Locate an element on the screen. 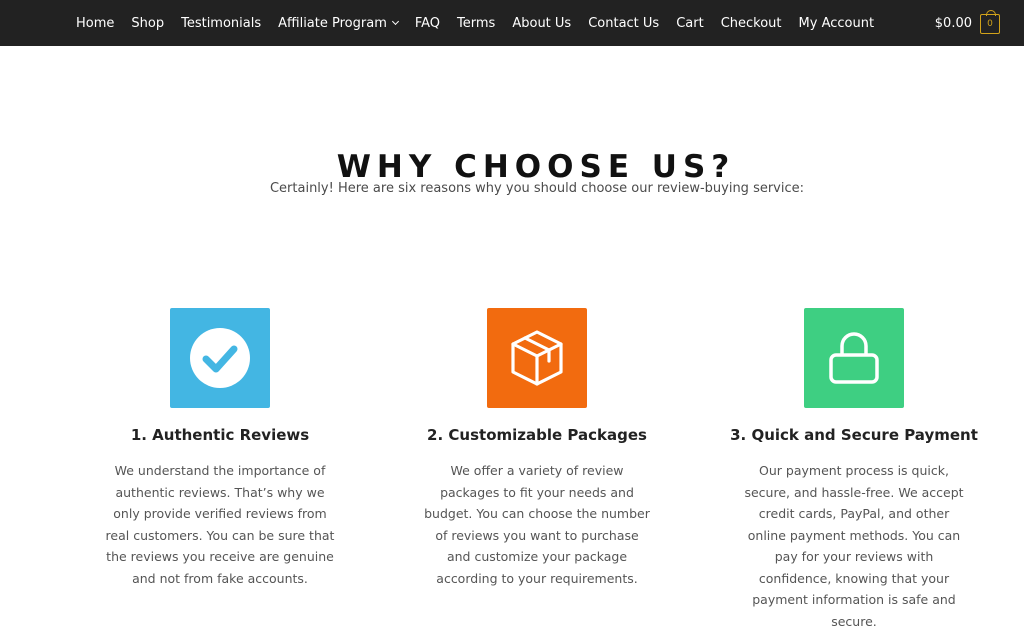 The width and height of the screenshot is (1024, 638). nav-label: Shop is located at coordinates (148, 23).